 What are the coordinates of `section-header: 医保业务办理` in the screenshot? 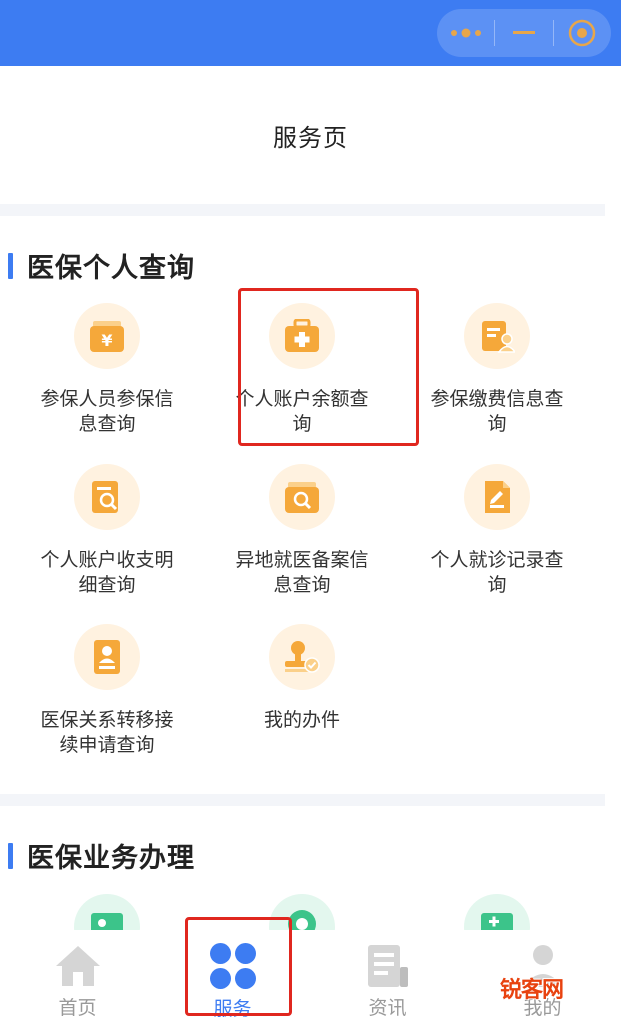 It's located at (101, 855).